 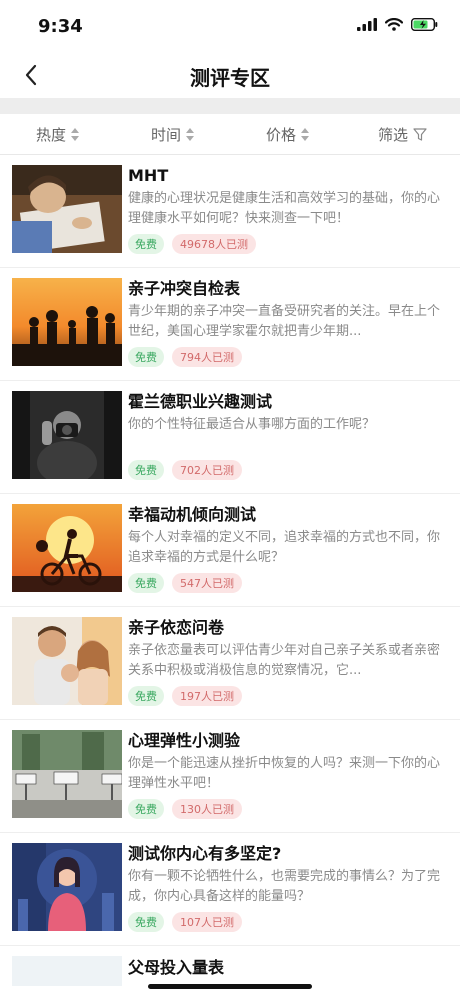 What do you see at coordinates (230, 437) in the screenshot?
I see `list-item: 霍兰德职业兴趣测试 你的个性特征最适合从事哪方面的工作呢？ 免费 702人已测` at bounding box center [230, 437].